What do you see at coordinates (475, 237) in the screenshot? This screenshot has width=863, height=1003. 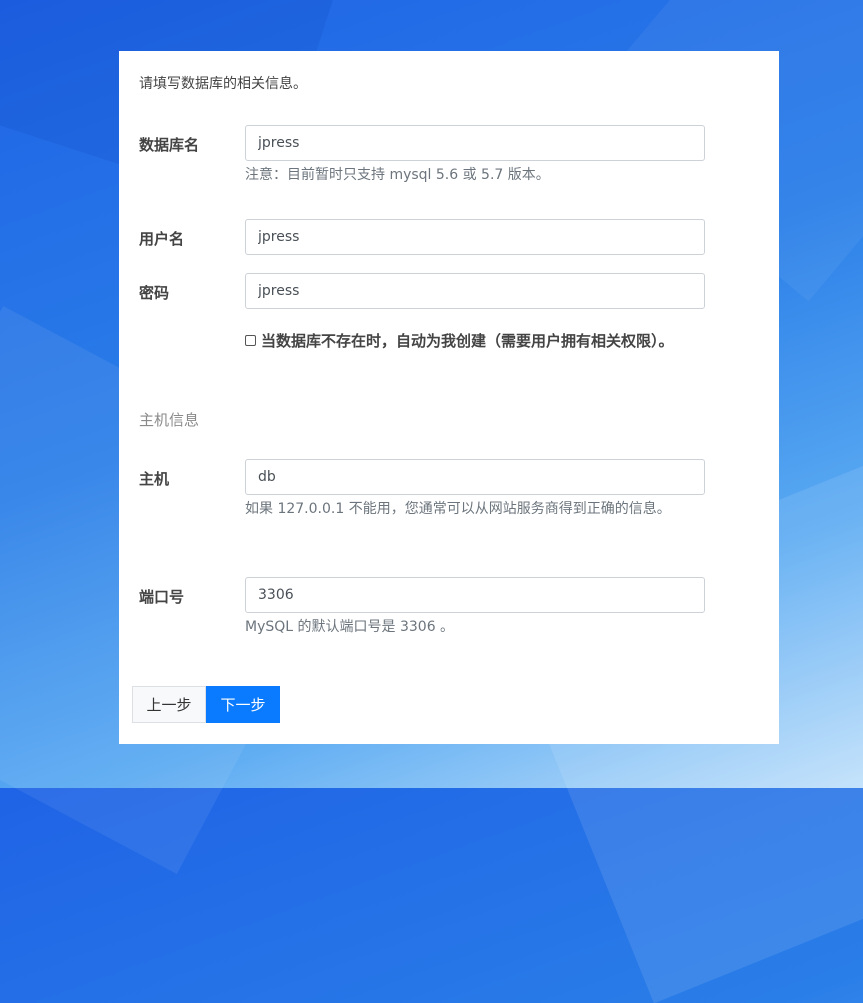 I see `db-user-input` at bounding box center [475, 237].